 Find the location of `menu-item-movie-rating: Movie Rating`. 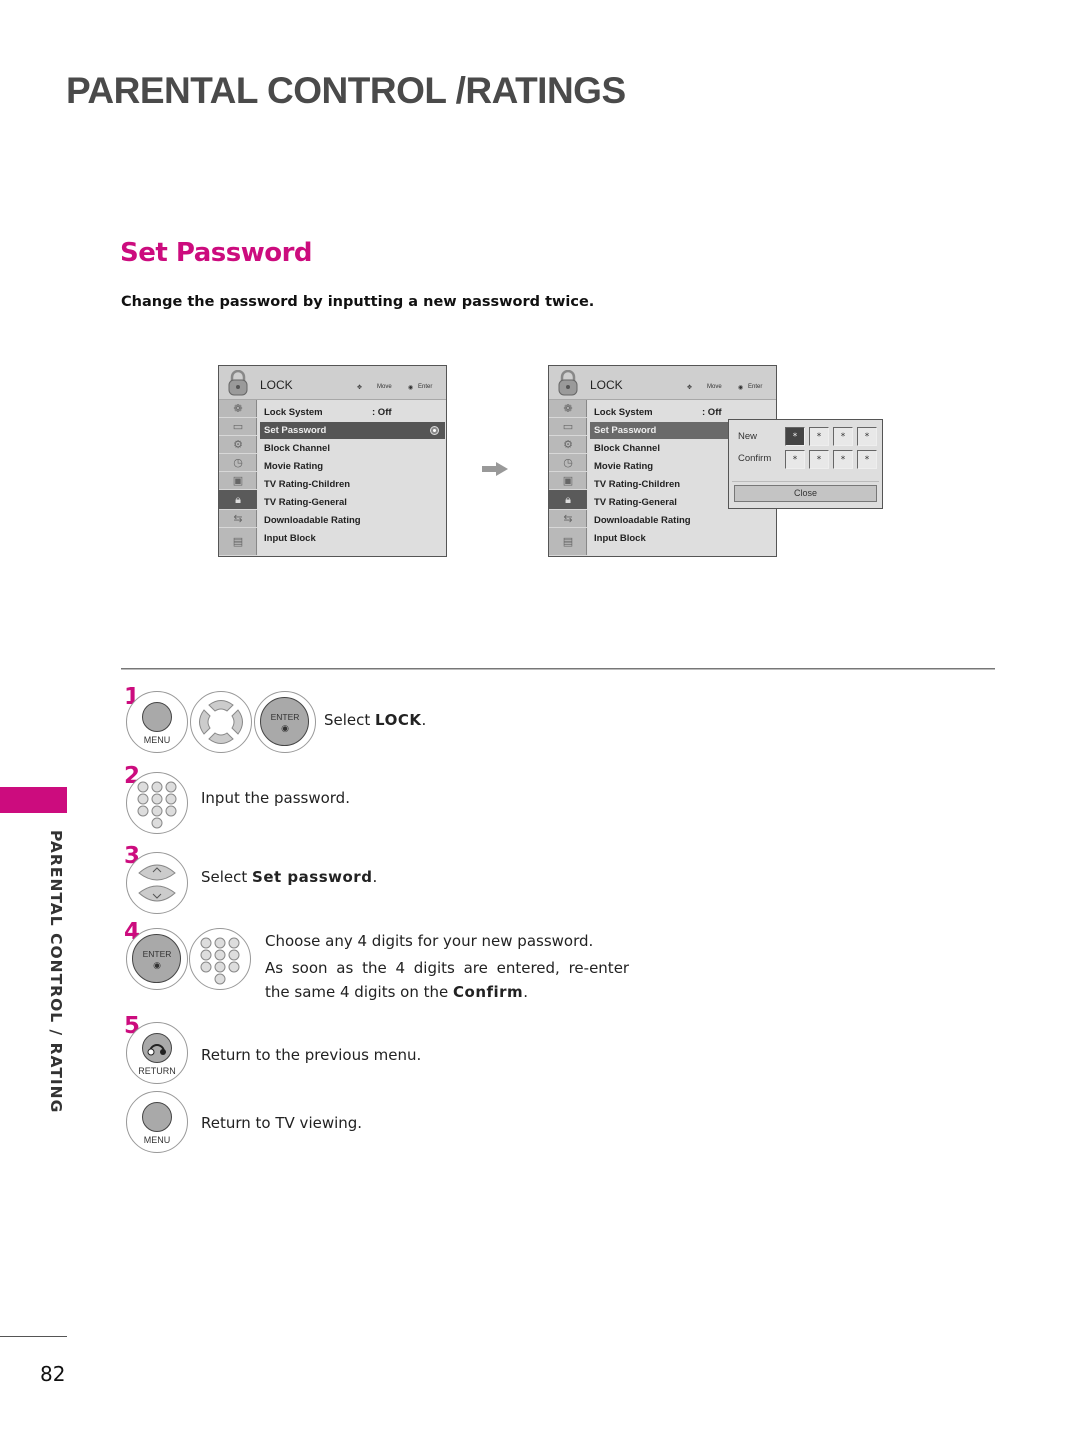

menu-item-movie-rating: Movie Rating is located at coordinates (352, 466).